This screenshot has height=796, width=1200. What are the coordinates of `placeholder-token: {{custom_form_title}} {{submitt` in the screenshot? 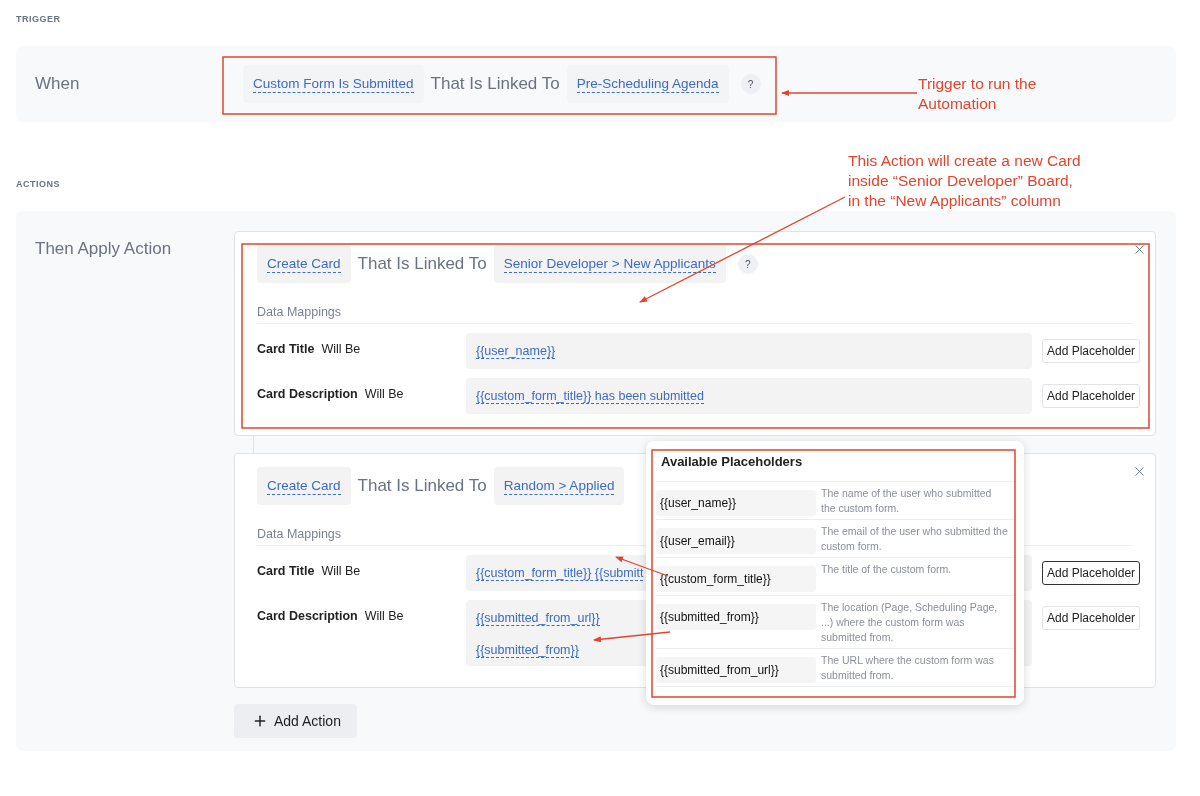 It's located at (560, 573).